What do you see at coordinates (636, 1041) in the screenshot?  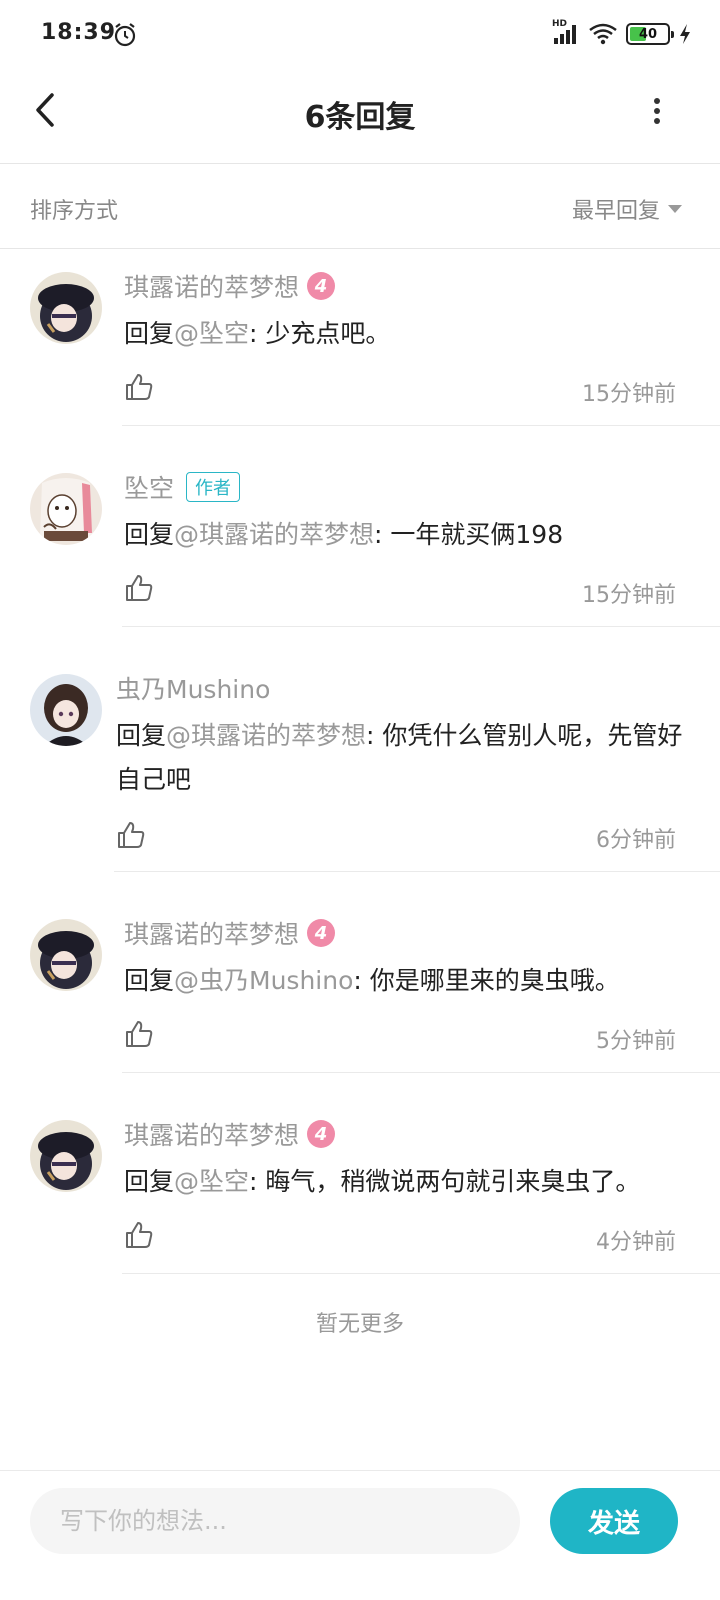 I see `comment-time: 5分钟前` at bounding box center [636, 1041].